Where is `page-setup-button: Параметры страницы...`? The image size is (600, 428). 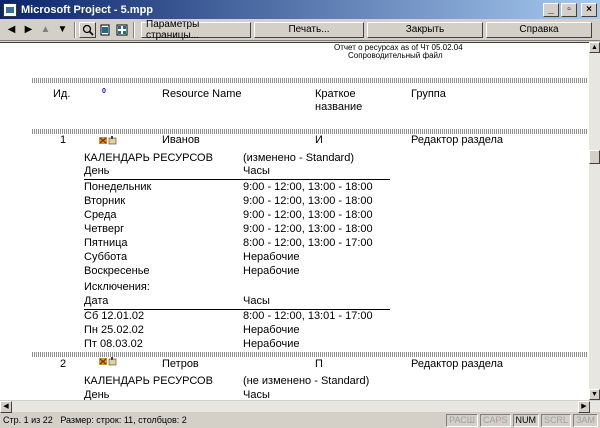
page-setup-button: Параметры страницы... is located at coordinates (196, 30).